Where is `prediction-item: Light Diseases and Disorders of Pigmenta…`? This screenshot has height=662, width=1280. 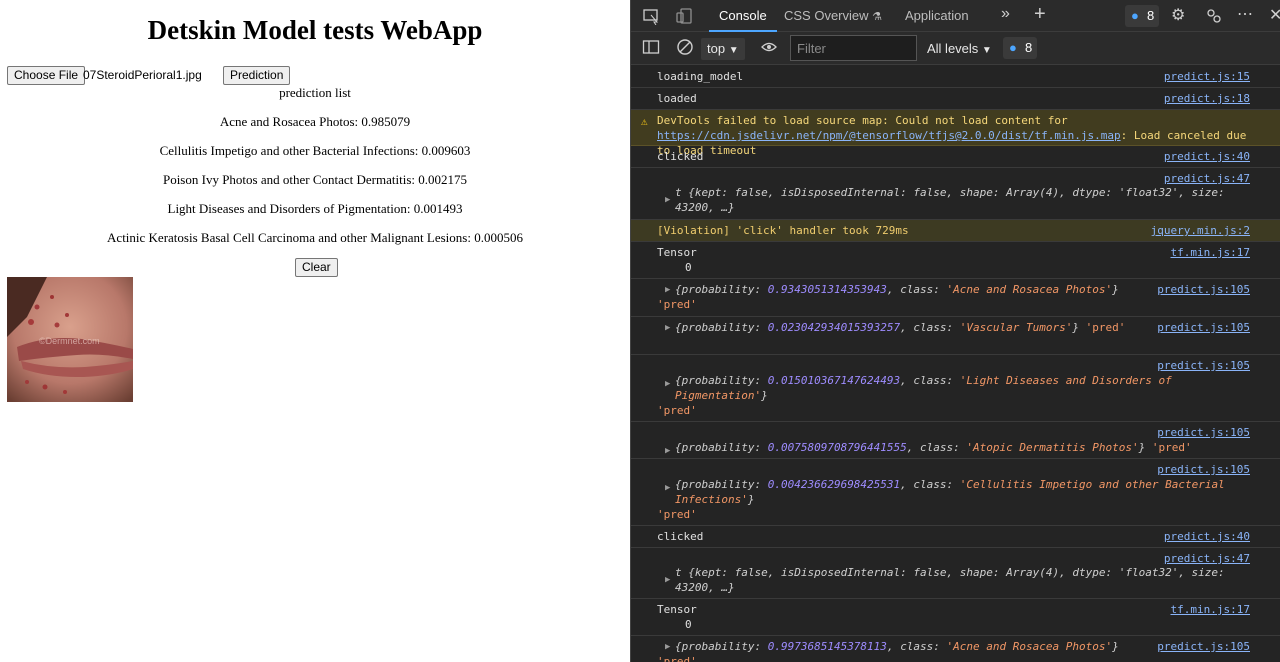 prediction-item: Light Diseases and Disorders of Pigmenta… is located at coordinates (315, 208).